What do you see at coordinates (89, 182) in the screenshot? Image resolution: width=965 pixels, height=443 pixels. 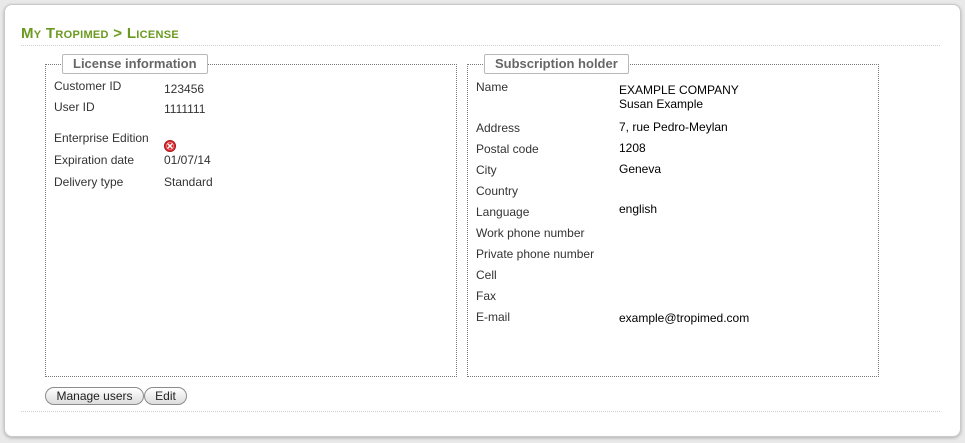 I see `delivery-type-label: Delivery type` at bounding box center [89, 182].